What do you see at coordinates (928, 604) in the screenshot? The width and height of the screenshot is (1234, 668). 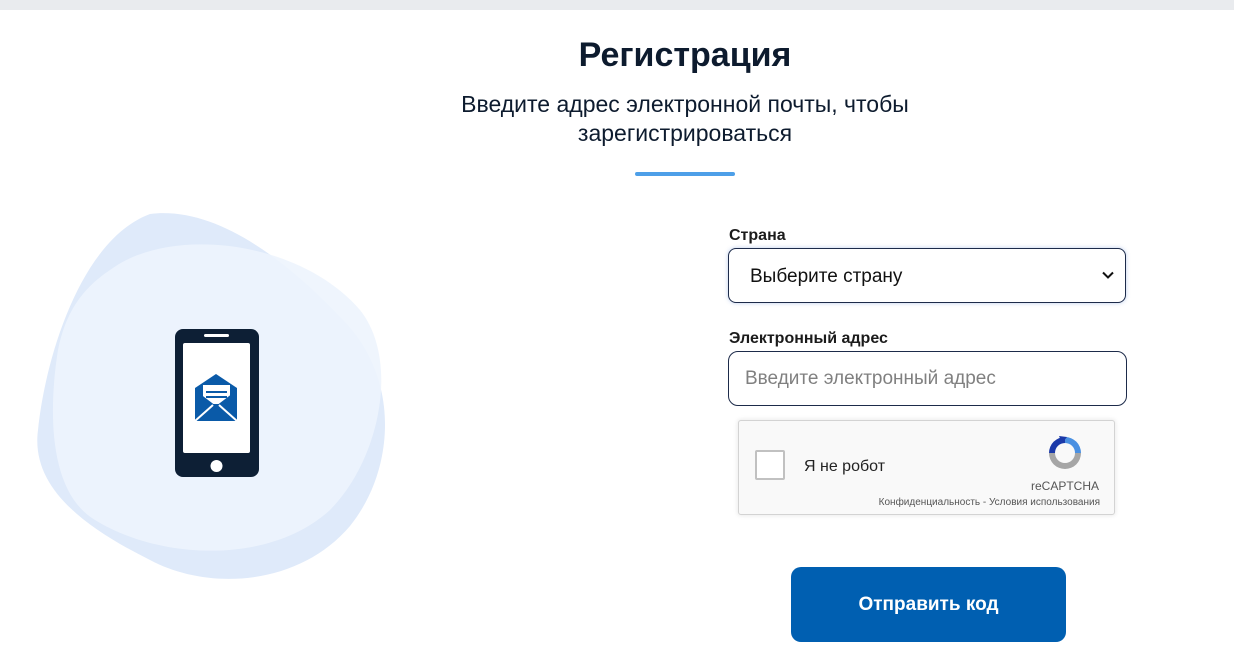 I see `send-code-button: Отправить код` at bounding box center [928, 604].